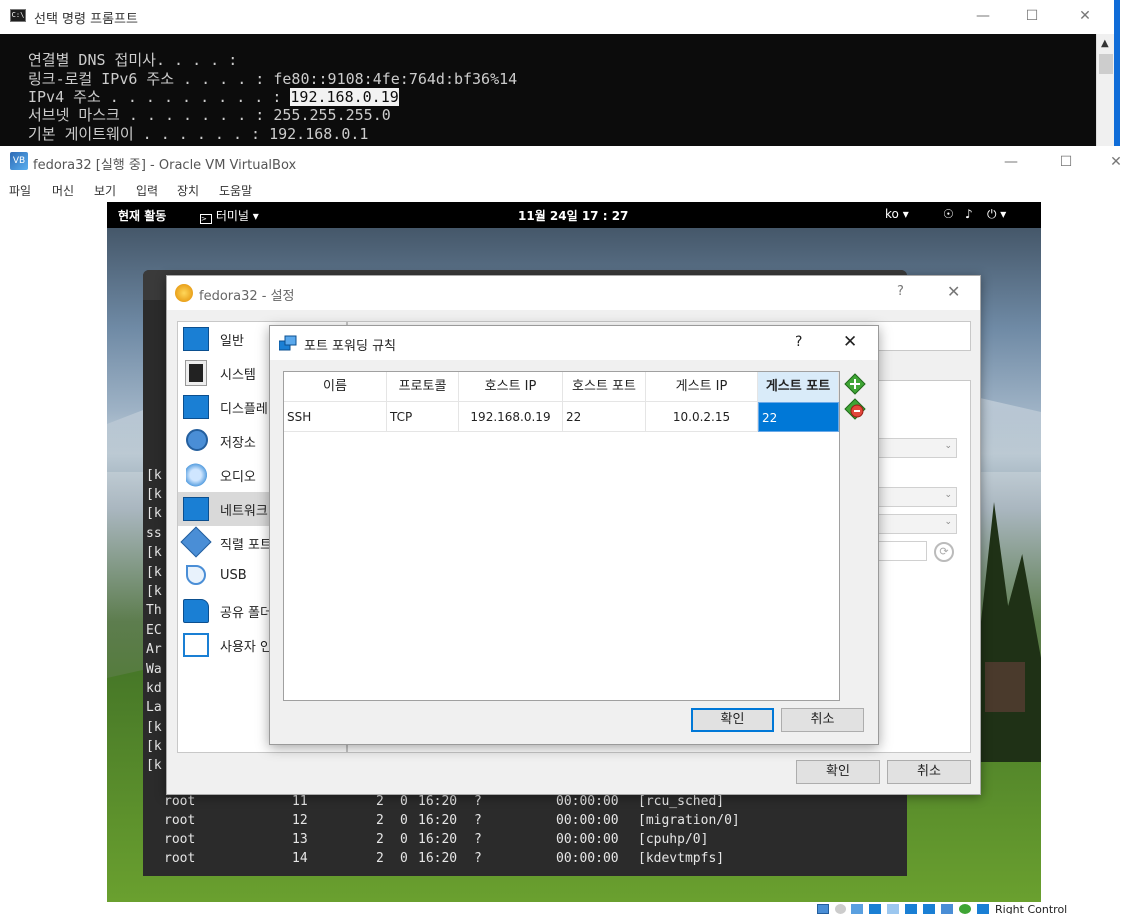 The width and height of the screenshot is (1131, 914). I want to click on usb-status-icon, so click(893, 909).